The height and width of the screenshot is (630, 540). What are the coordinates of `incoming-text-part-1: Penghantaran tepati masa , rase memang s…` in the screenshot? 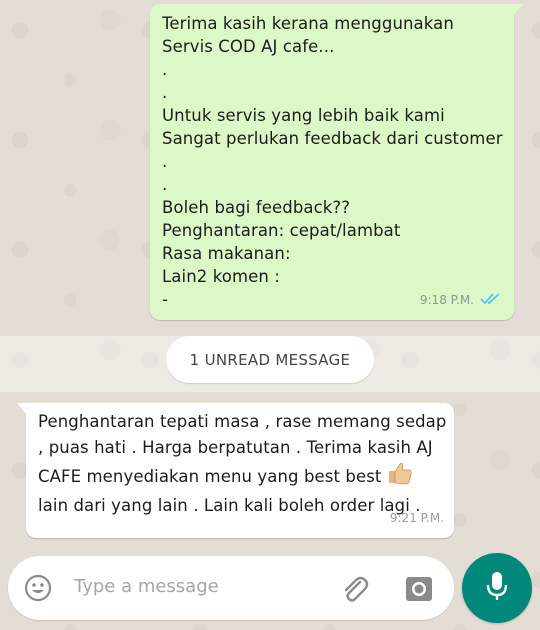 It's located at (242, 449).